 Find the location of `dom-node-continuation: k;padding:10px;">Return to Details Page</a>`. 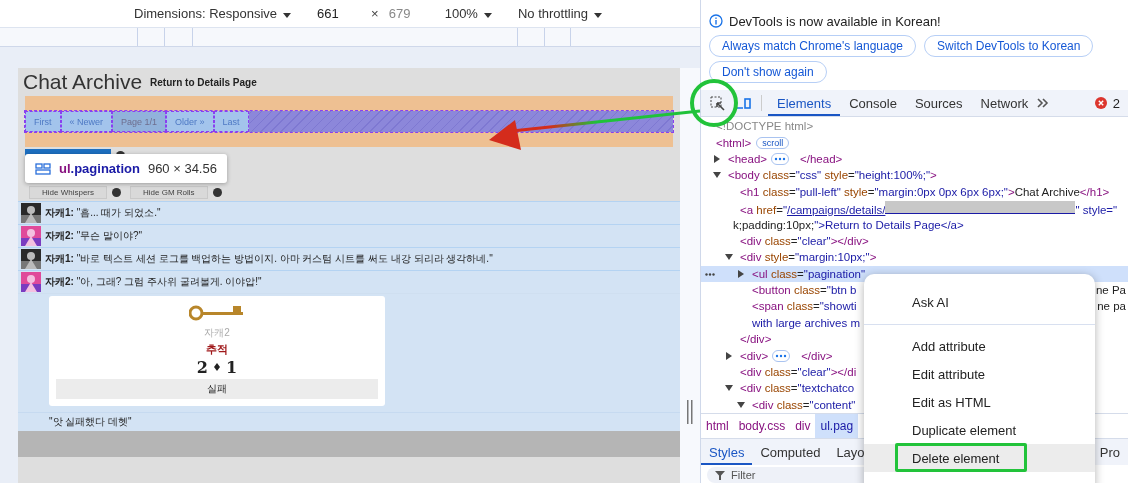

dom-node-continuation: k;padding:10px;">Return to Details Page</a> is located at coordinates (848, 224).